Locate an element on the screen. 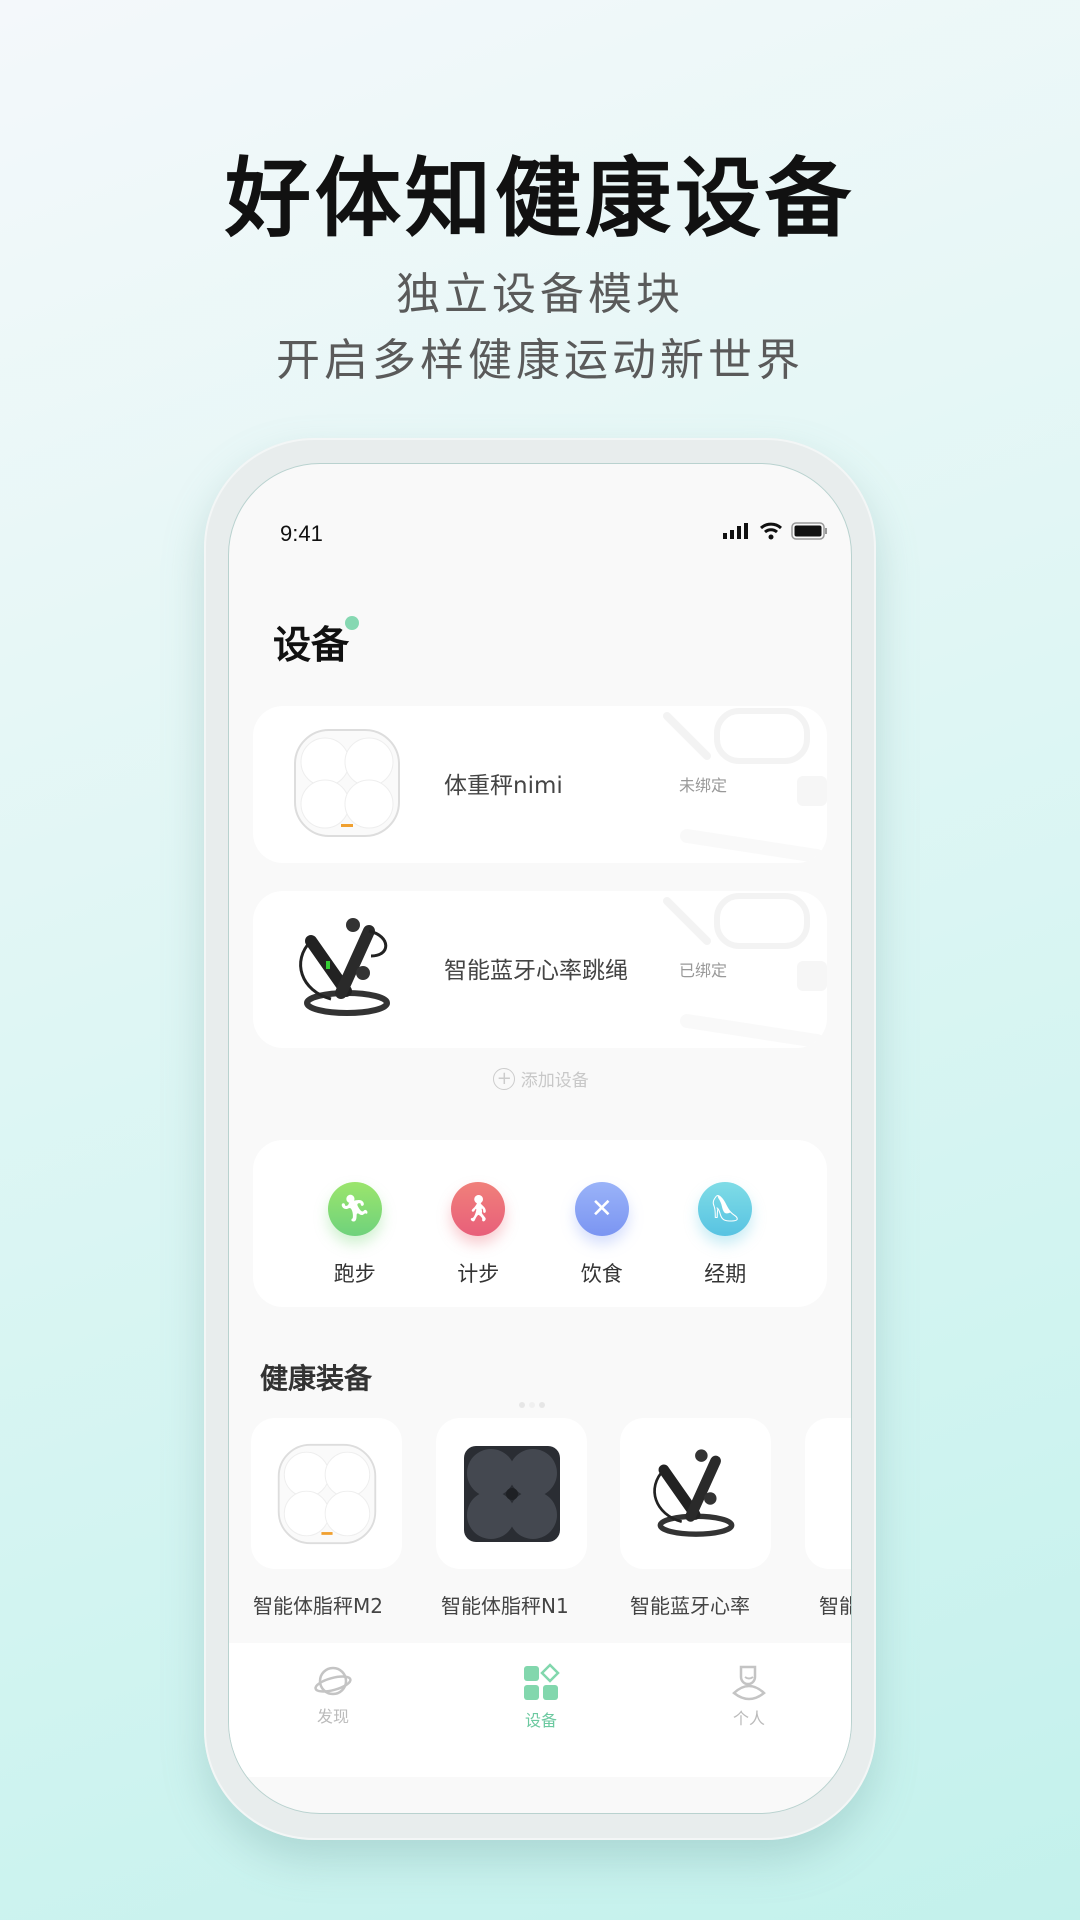  quick-action-diet: ✕ 饮食 is located at coordinates (601, 1244).